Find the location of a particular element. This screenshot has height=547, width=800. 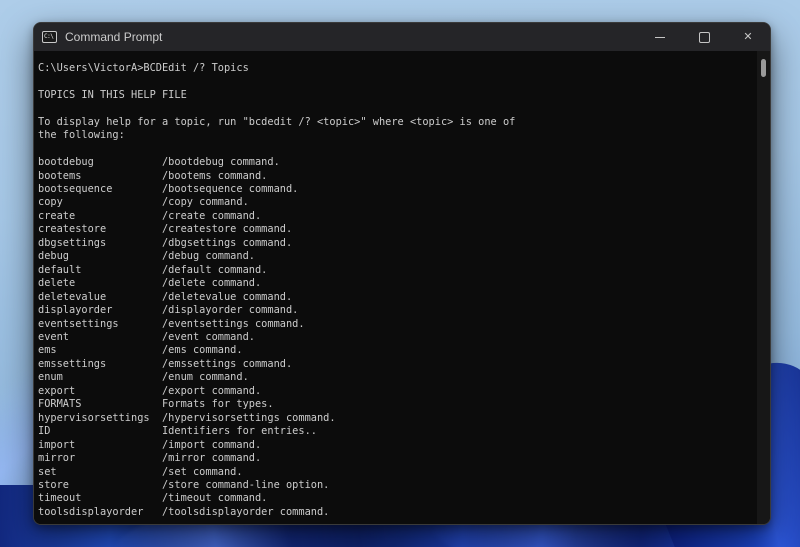

close-button: ✕ is located at coordinates (748, 37).